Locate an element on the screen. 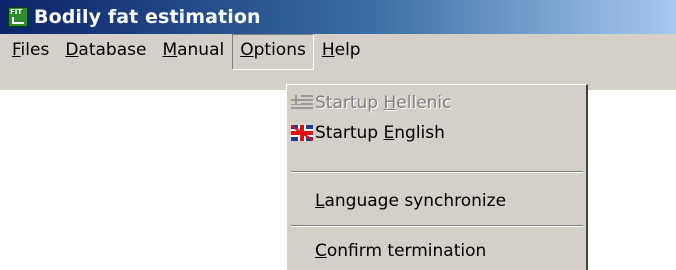  app-icon: FIT is located at coordinates (18, 17).